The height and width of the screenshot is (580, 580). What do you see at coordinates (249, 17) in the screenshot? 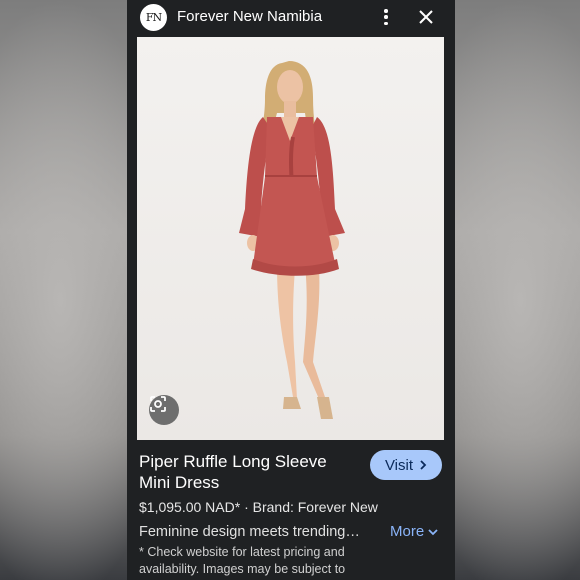
I see `site-title: Forever New Namibia` at bounding box center [249, 17].